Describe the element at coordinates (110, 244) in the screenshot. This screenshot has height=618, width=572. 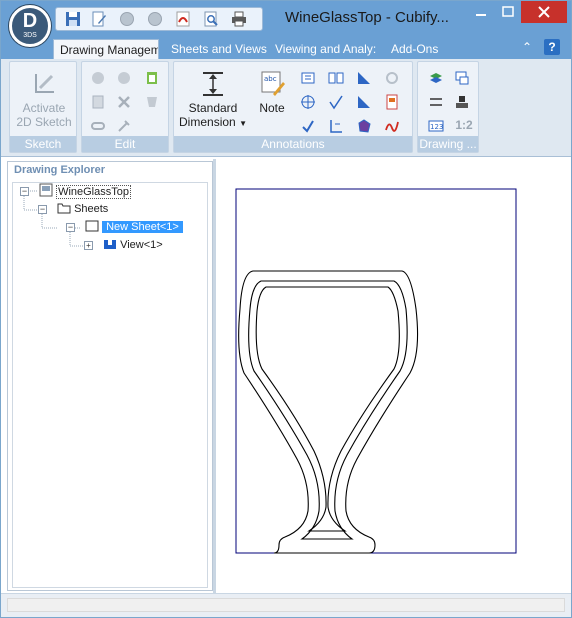
I see `view-icon` at that location.